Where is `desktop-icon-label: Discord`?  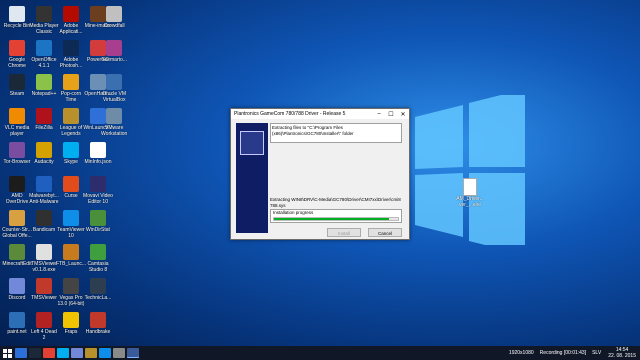 desktop-icon-label: Discord is located at coordinates (17, 298).